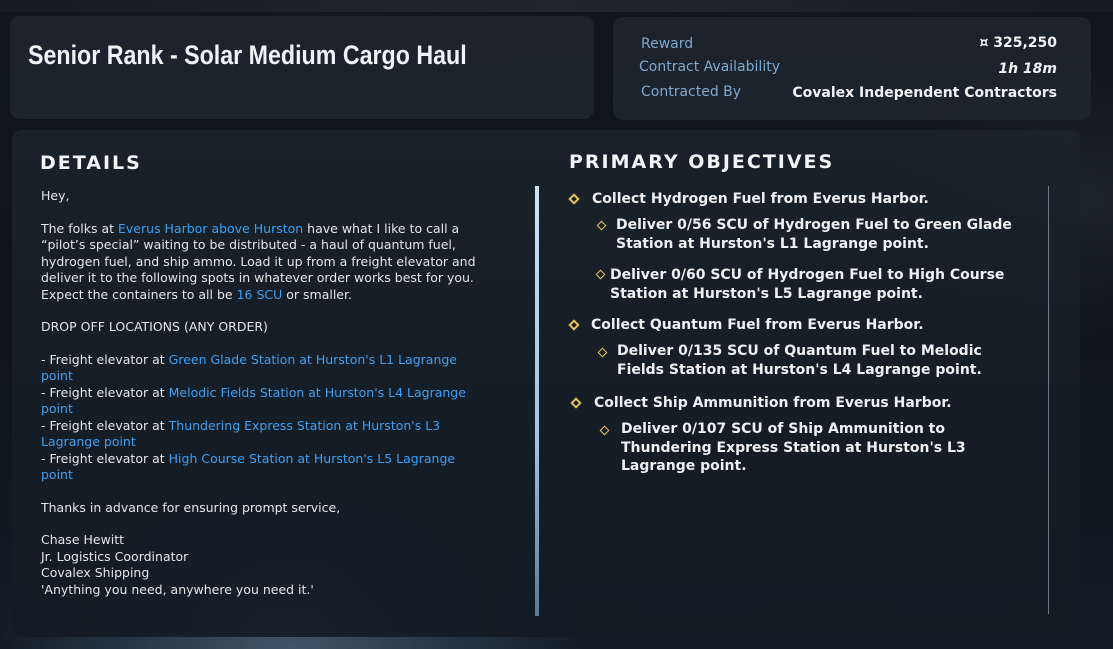 The image size is (1113, 649). Describe the element at coordinates (1027, 69) in the screenshot. I see `availability-value: 1h 18m` at that location.